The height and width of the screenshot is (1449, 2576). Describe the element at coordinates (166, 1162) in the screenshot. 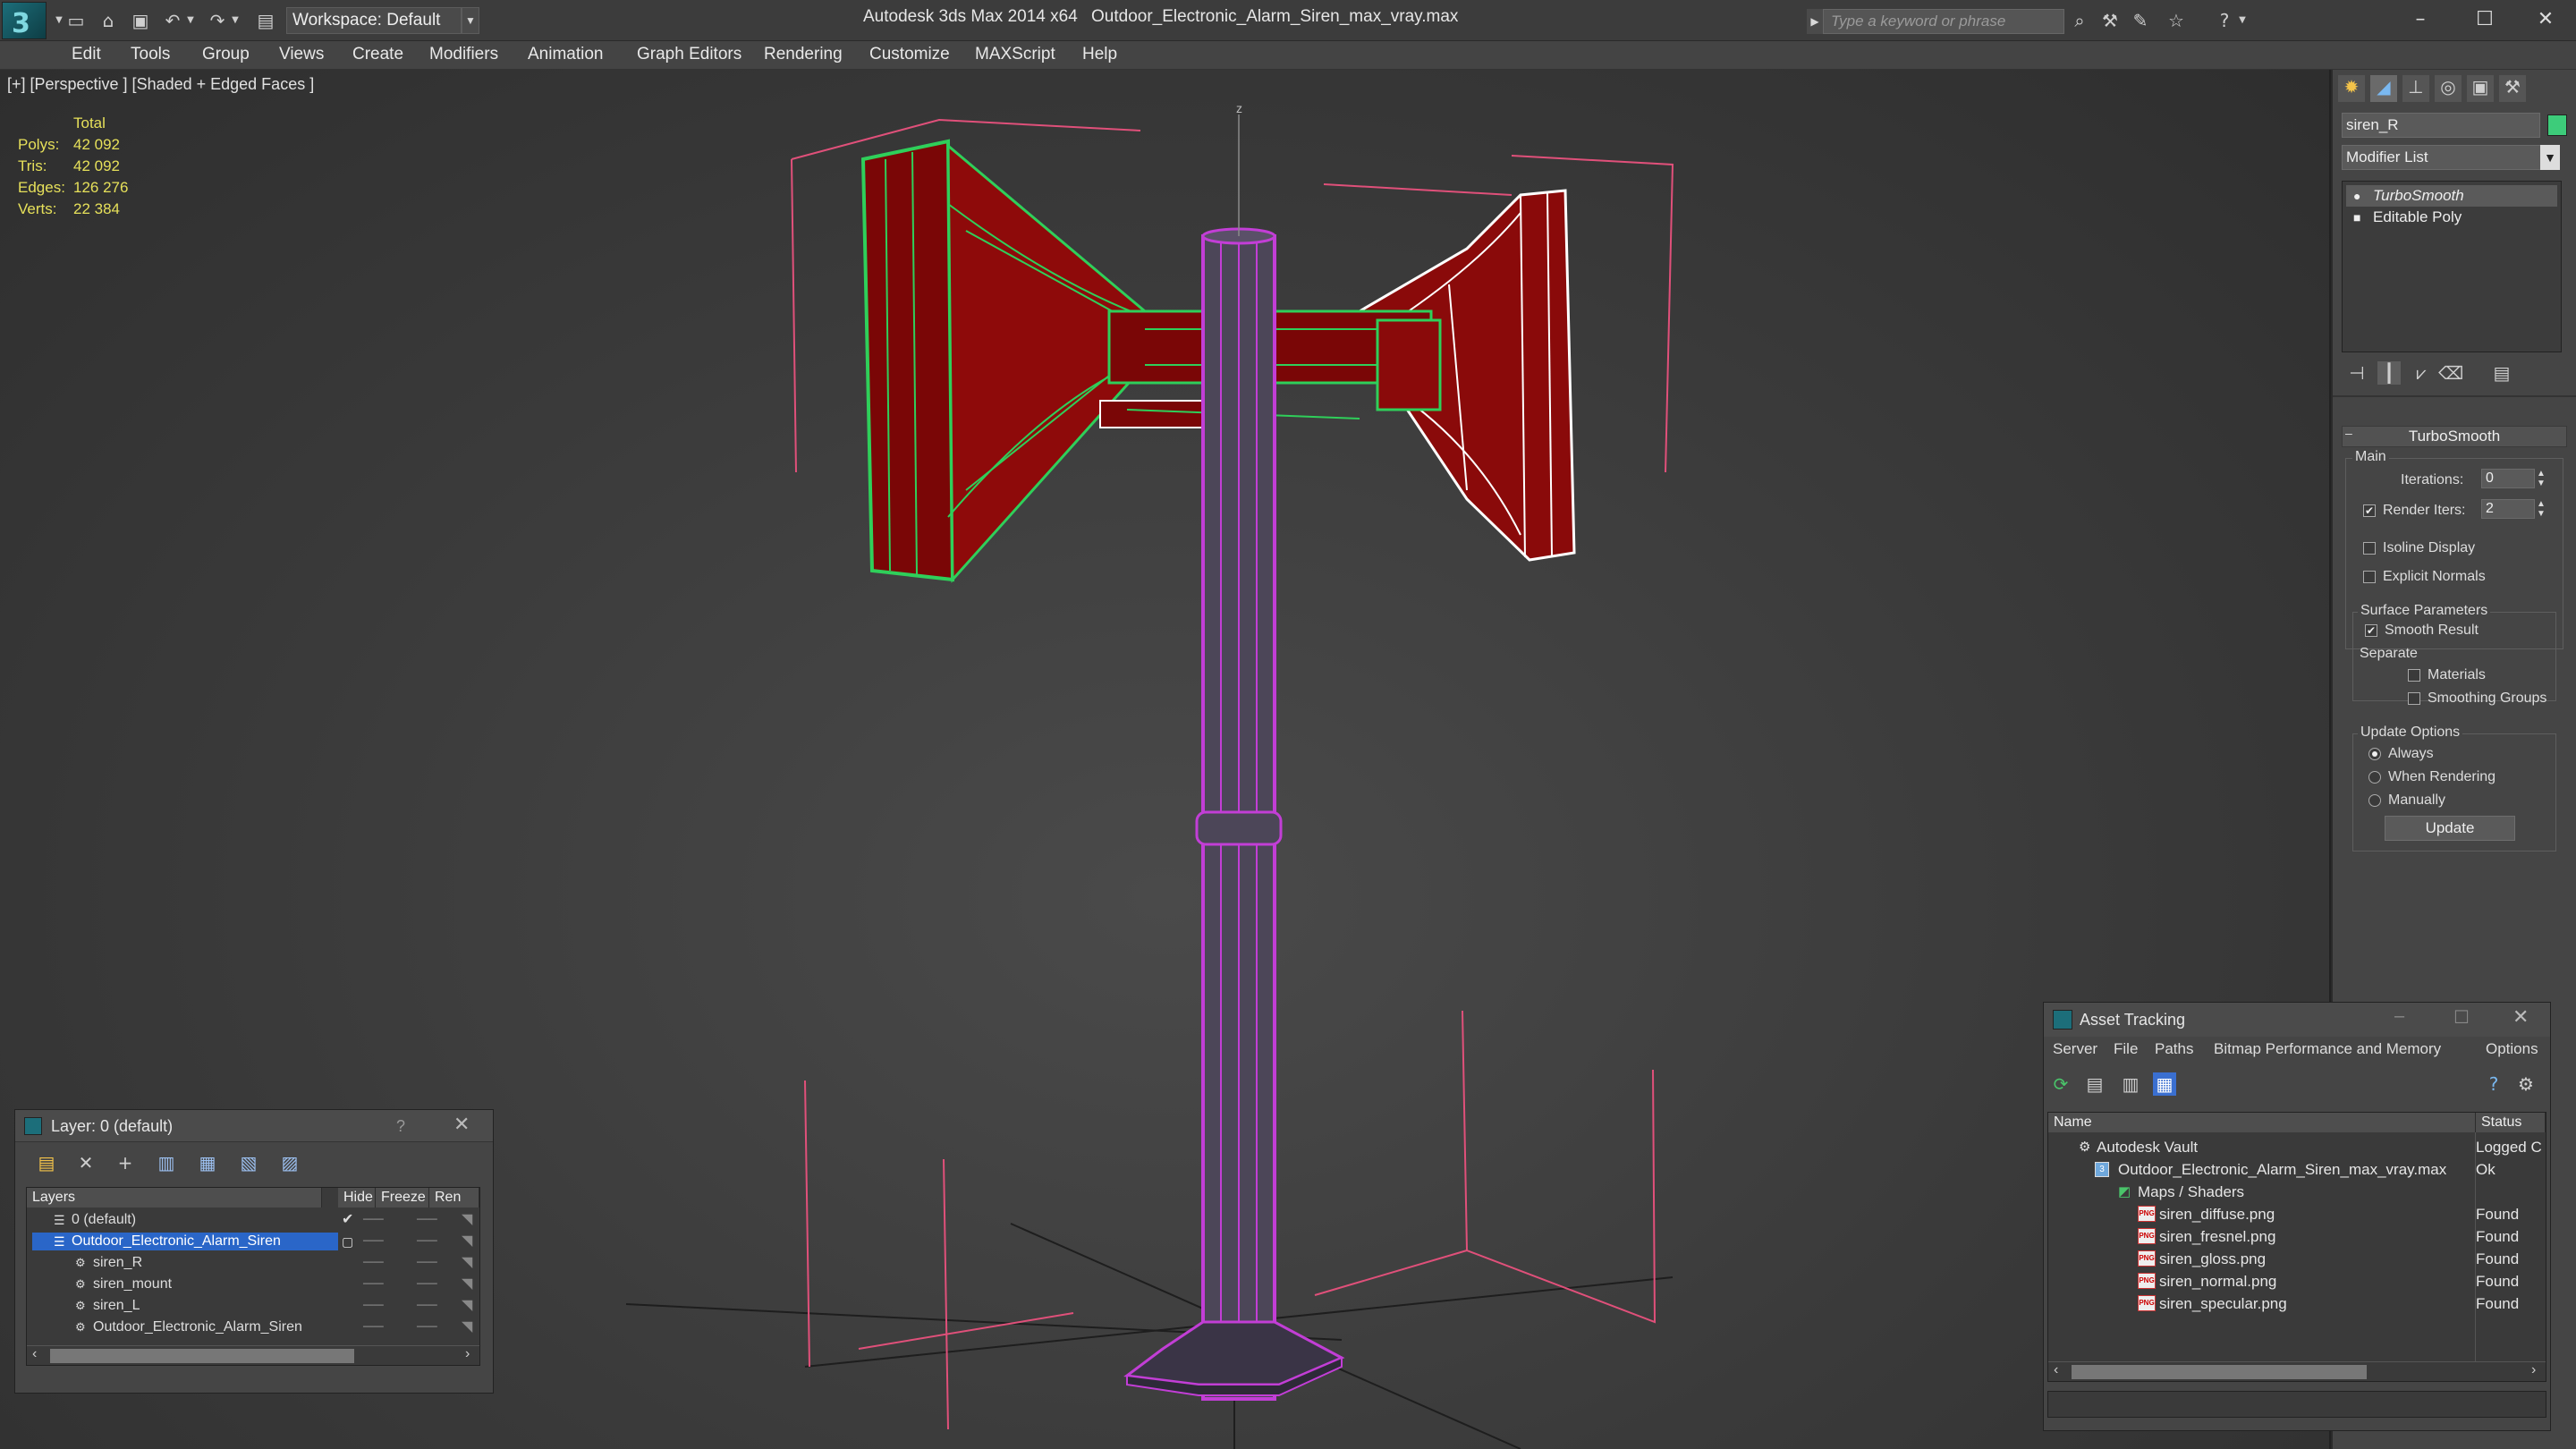

I see `layer-select-objects-icon: ▥` at that location.